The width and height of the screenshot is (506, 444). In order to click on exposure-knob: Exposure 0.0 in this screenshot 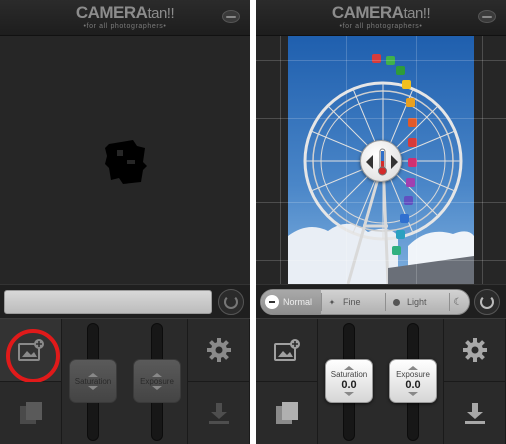, I will do `click(413, 381)`.